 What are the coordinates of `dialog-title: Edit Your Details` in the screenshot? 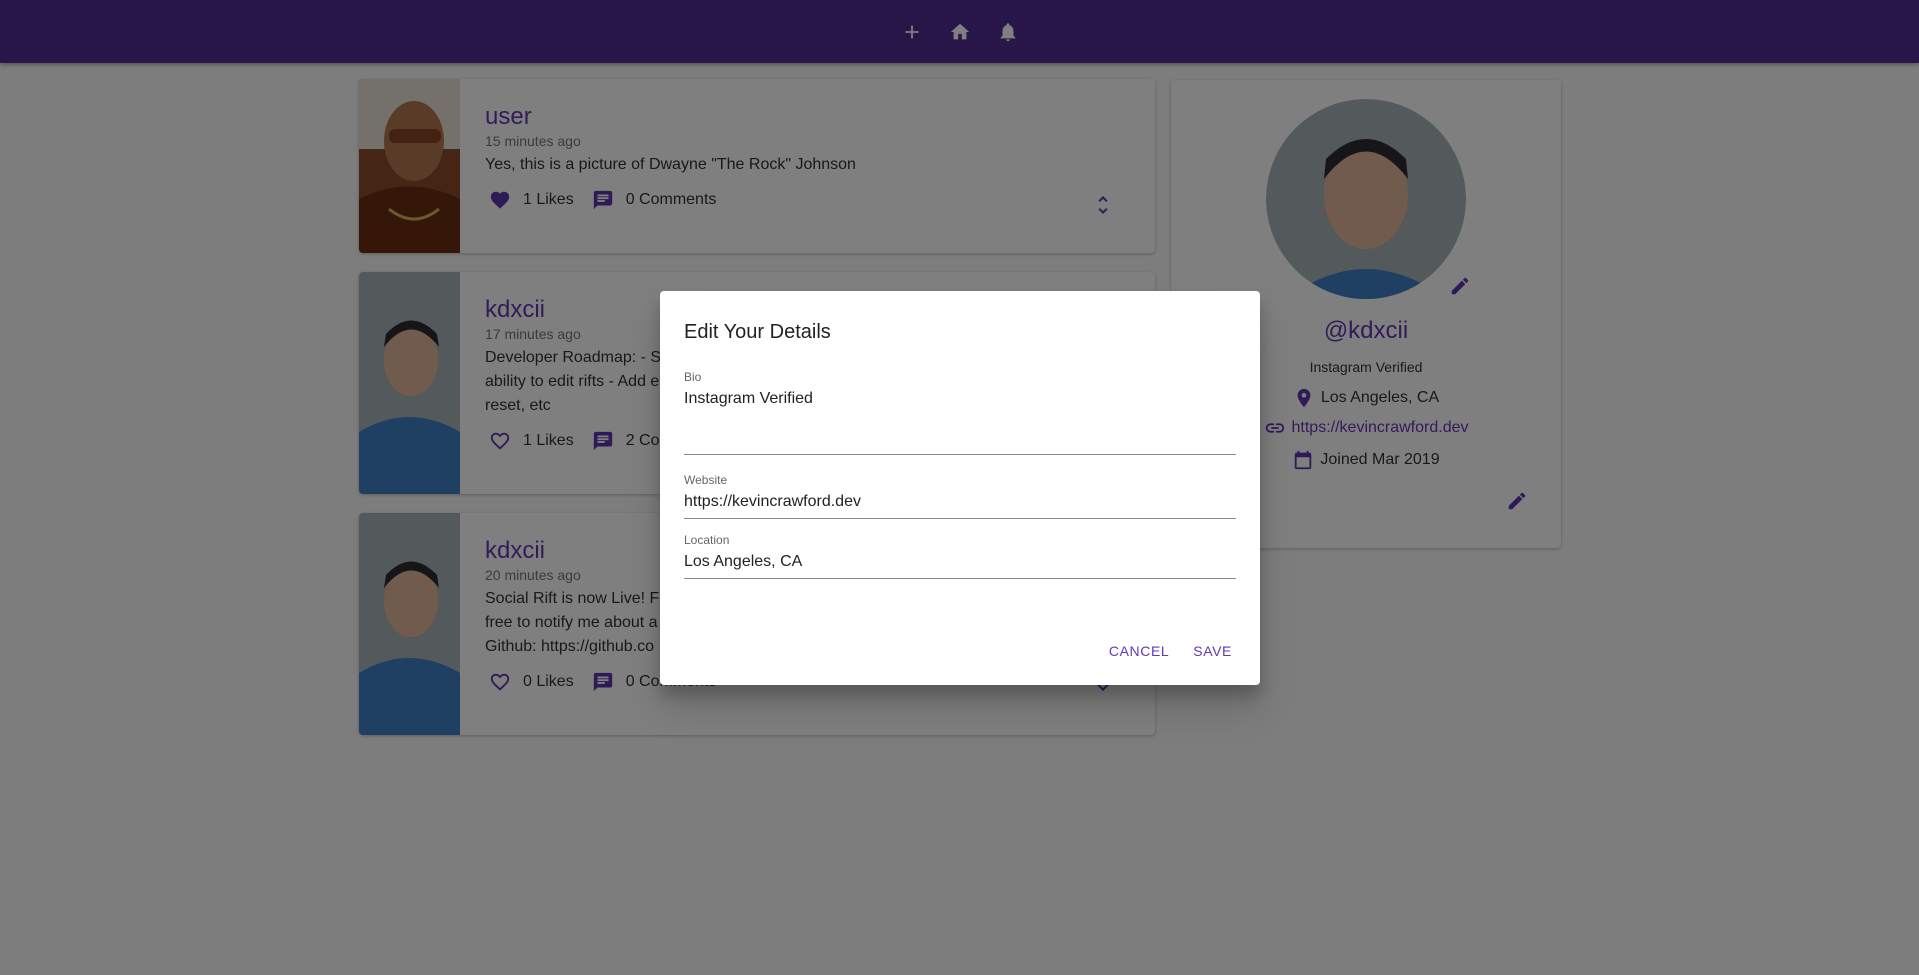 It's located at (757, 332).